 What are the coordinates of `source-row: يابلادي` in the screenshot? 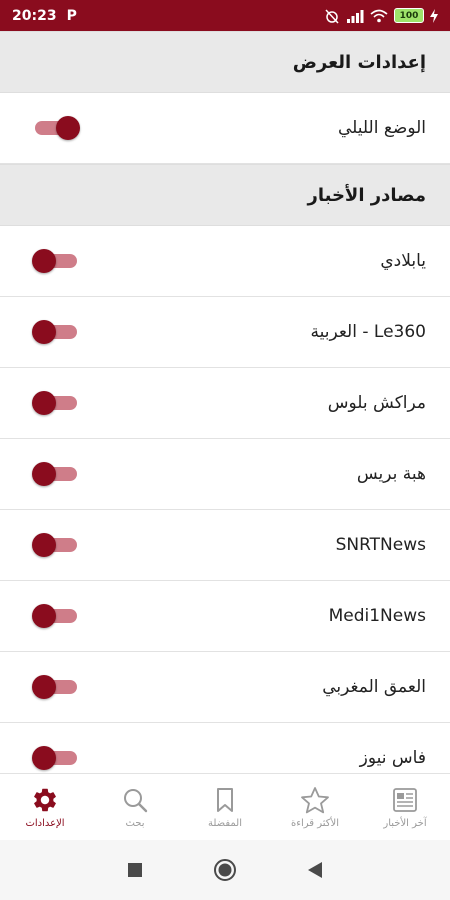 It's located at (225, 261).